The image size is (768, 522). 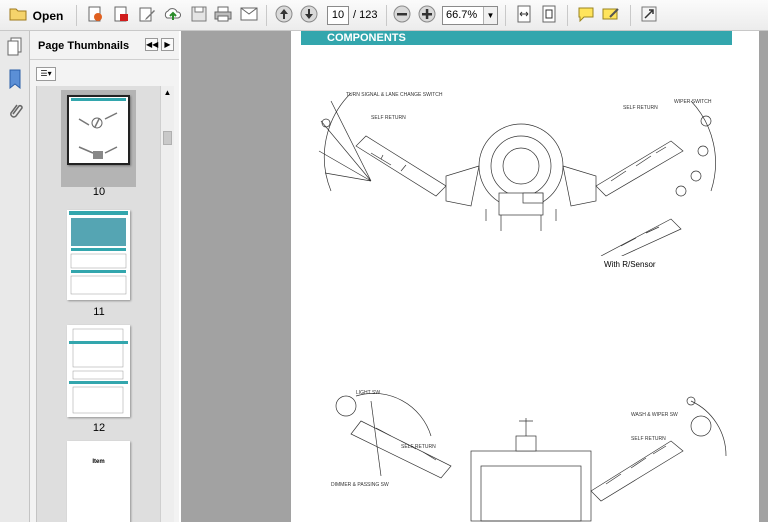 What do you see at coordinates (630, 264) in the screenshot?
I see `diagram-caption: With R/Sensor` at bounding box center [630, 264].